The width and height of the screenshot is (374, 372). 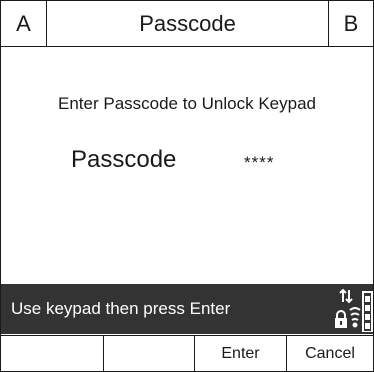 I want to click on screen-title: Passcode, so click(x=187, y=23).